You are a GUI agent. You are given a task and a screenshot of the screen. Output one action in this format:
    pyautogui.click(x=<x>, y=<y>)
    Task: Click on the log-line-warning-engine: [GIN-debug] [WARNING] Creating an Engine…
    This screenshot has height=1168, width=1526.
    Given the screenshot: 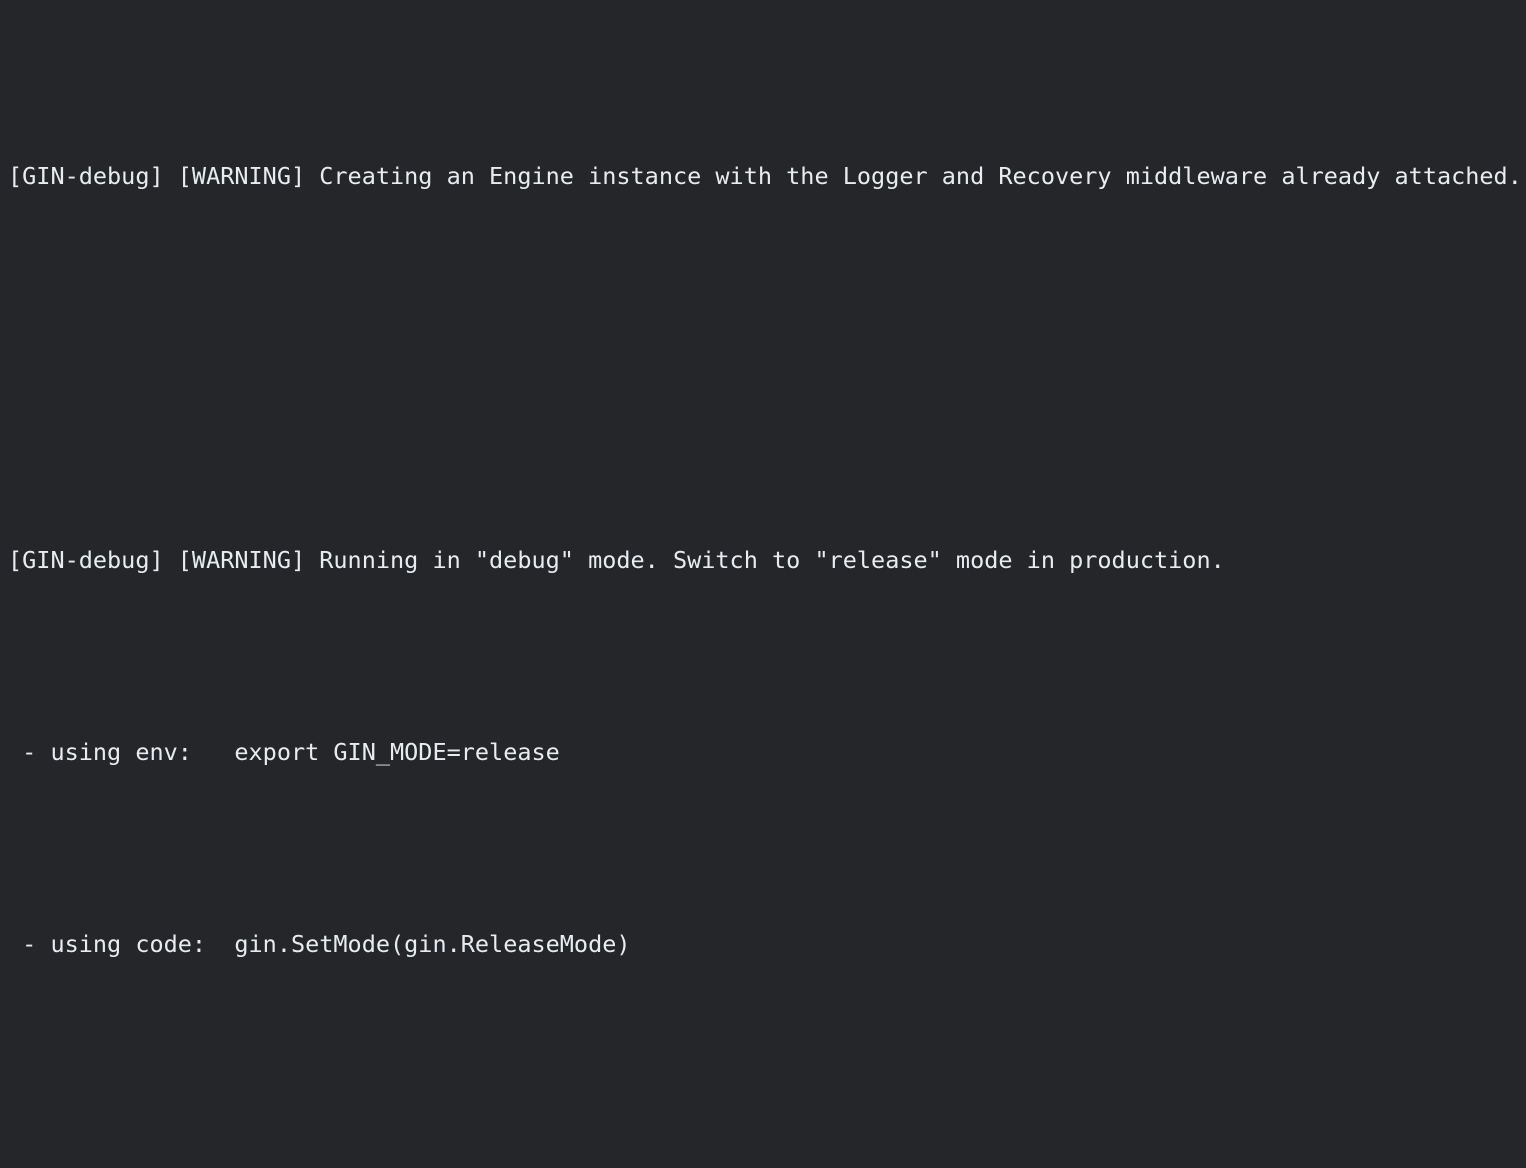 What is the action you would take?
    pyautogui.click(x=765, y=176)
    